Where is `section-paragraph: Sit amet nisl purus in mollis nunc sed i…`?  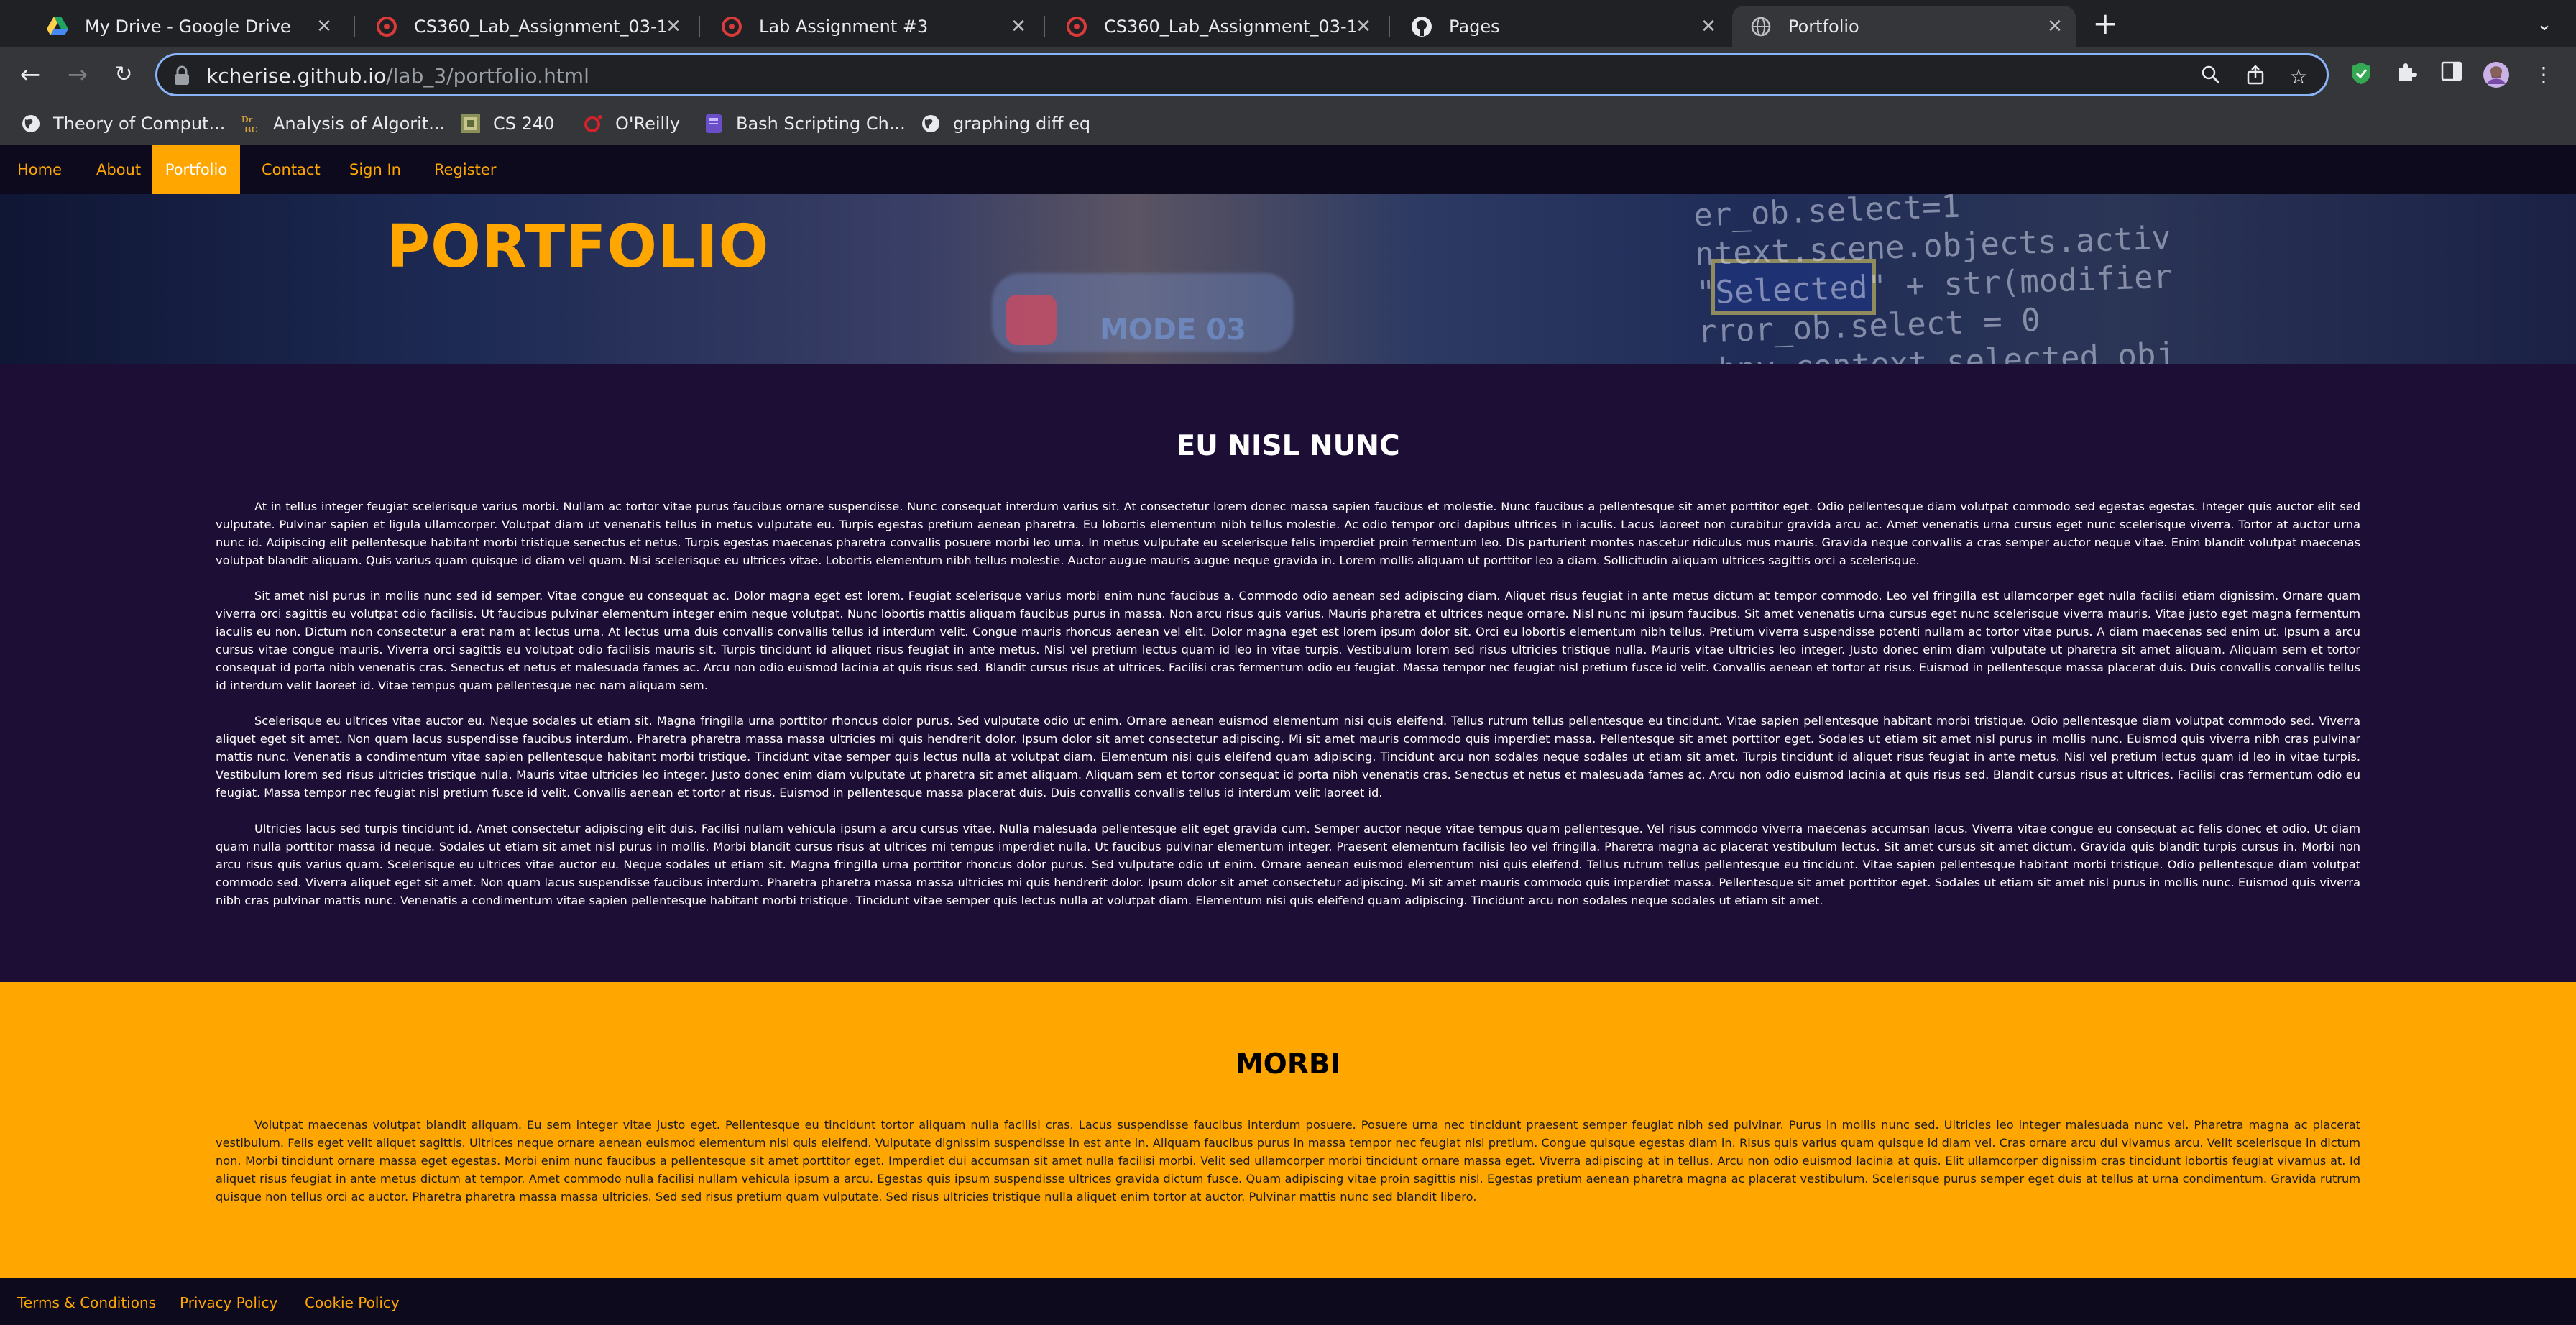 section-paragraph: Sit amet nisl purus in mollis nunc sed i… is located at coordinates (1288, 640).